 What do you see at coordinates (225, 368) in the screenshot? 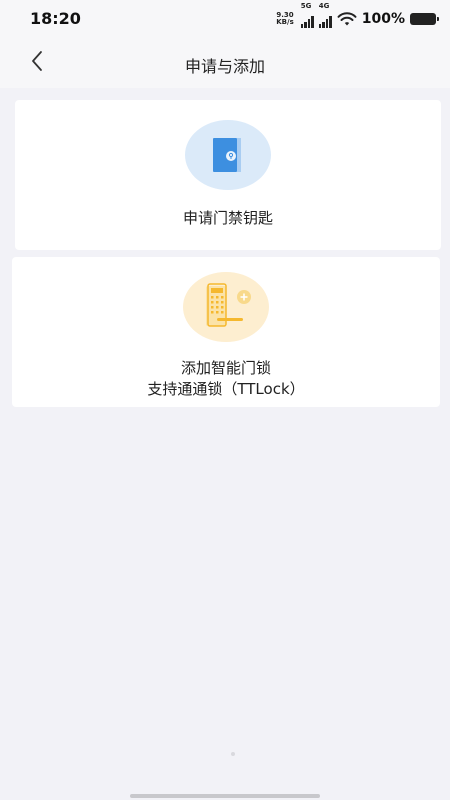
I see `add-smart-lock-label-line1: 添加智能门锁` at bounding box center [225, 368].